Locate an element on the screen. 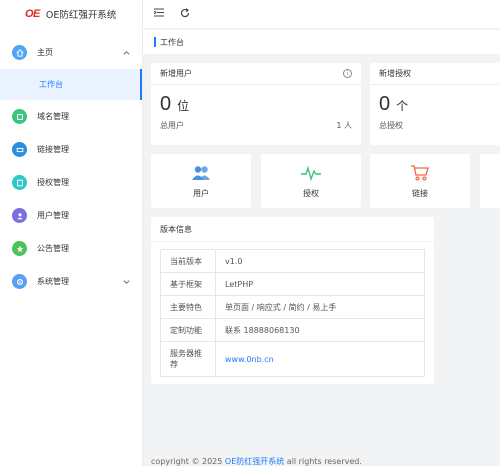 The image size is (500, 466). table-cell-key: 主要特色 is located at coordinates (188, 307).